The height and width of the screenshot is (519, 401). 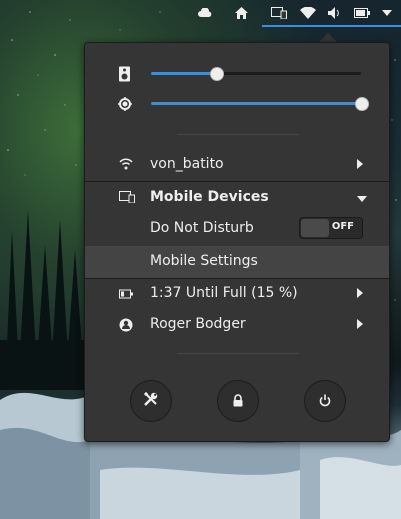 What do you see at coordinates (342, 226) in the screenshot?
I see `toggle-state: OFF` at bounding box center [342, 226].